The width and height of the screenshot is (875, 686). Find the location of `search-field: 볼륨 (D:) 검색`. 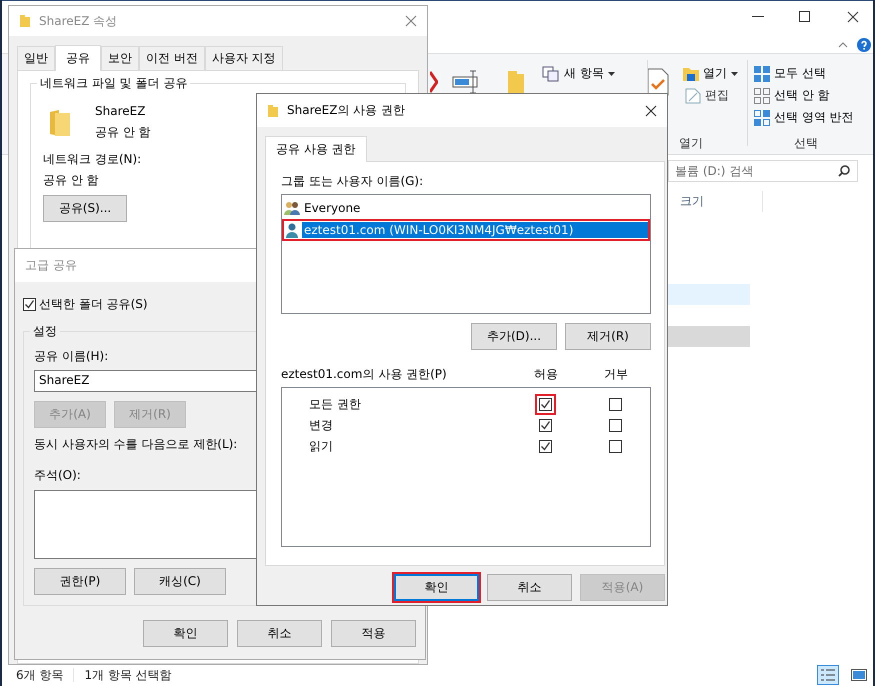

search-field: 볼륨 (D:) 검색 is located at coordinates (763, 171).